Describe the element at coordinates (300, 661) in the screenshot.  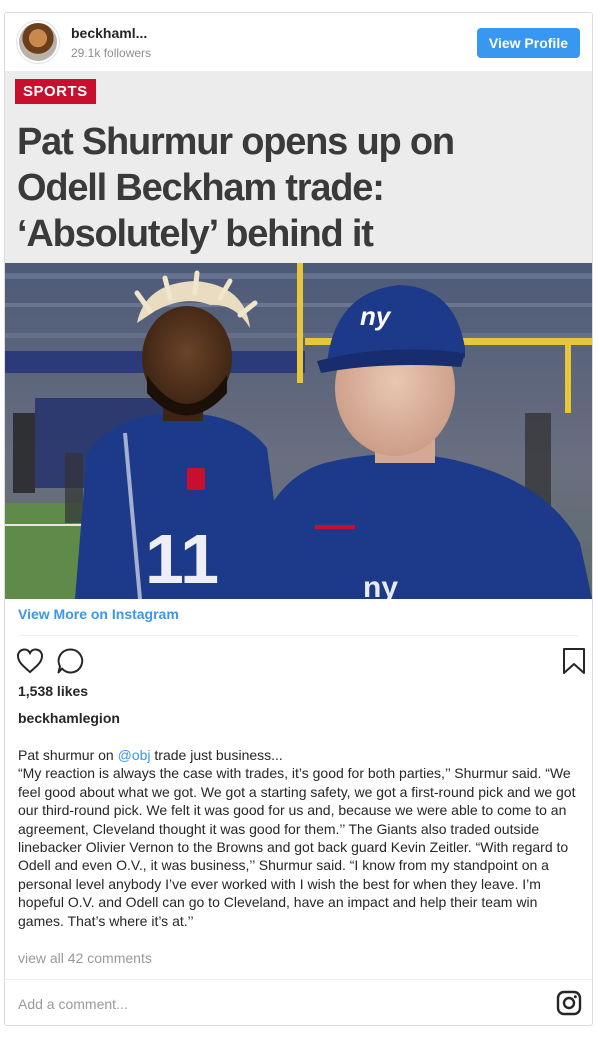
I see `action-bar` at that location.